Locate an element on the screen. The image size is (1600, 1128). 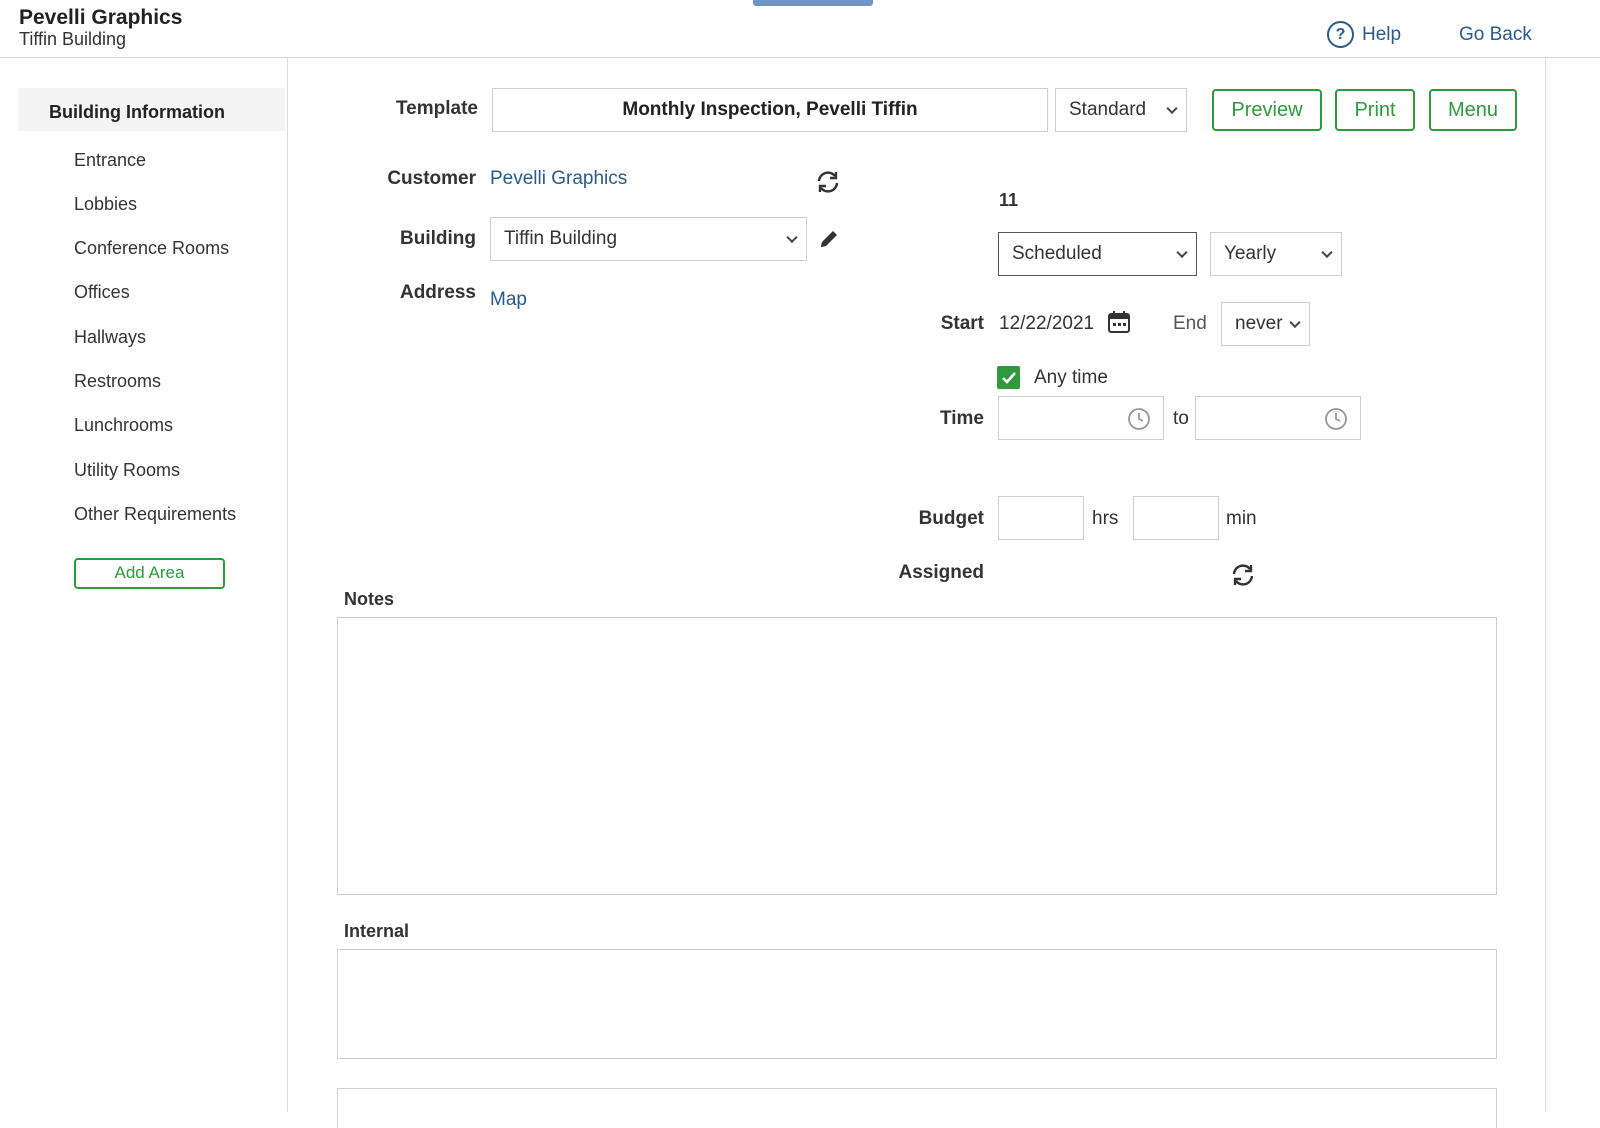
notes-label: Notes is located at coordinates (369, 599).